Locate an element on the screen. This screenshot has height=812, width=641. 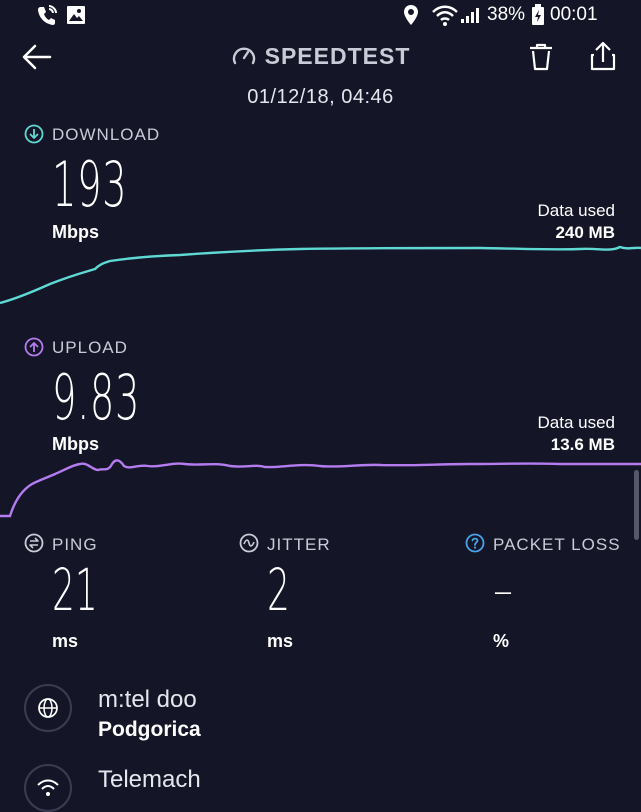
jitter-icon is located at coordinates (249, 543).